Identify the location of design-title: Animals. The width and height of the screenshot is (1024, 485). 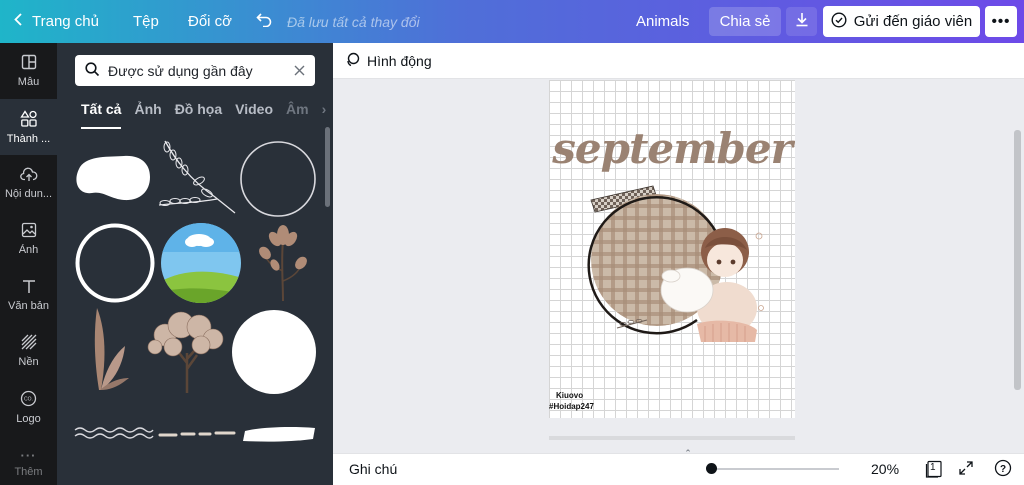
(662, 21).